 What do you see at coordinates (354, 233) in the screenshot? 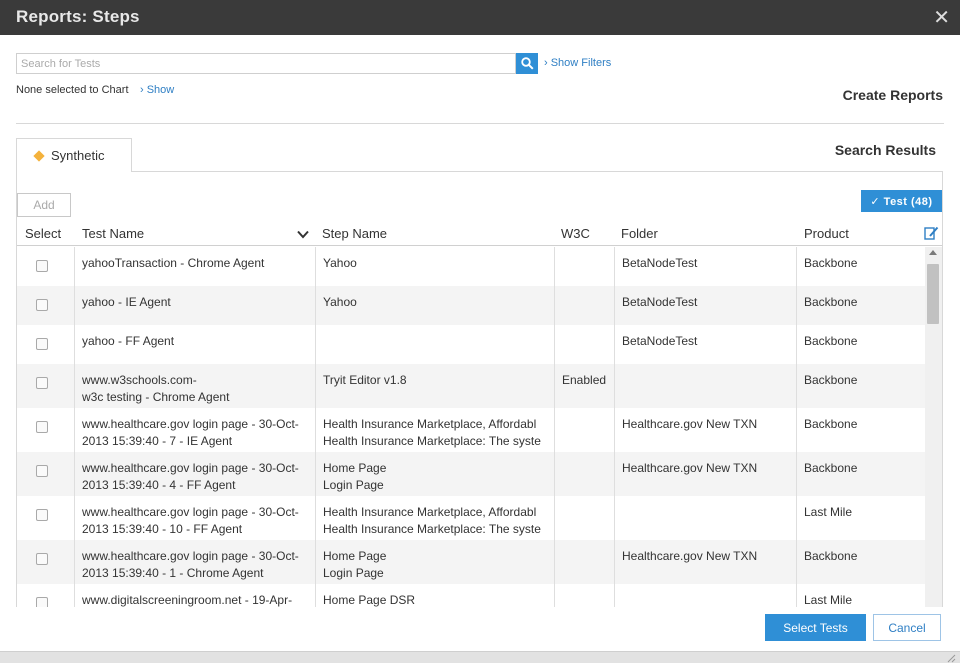
I see `column-header-step-name: Step Name` at bounding box center [354, 233].